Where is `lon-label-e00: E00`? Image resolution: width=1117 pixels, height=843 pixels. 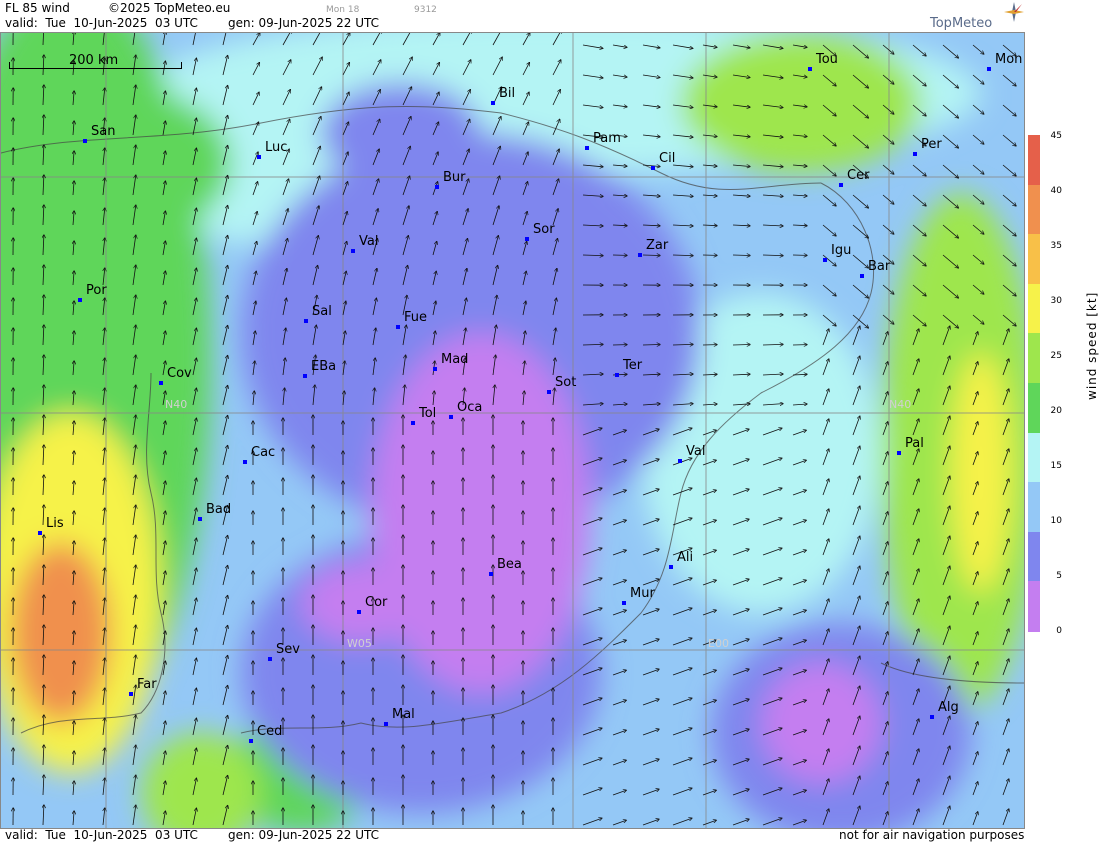 lon-label-e00: E00 is located at coordinates (718, 643).